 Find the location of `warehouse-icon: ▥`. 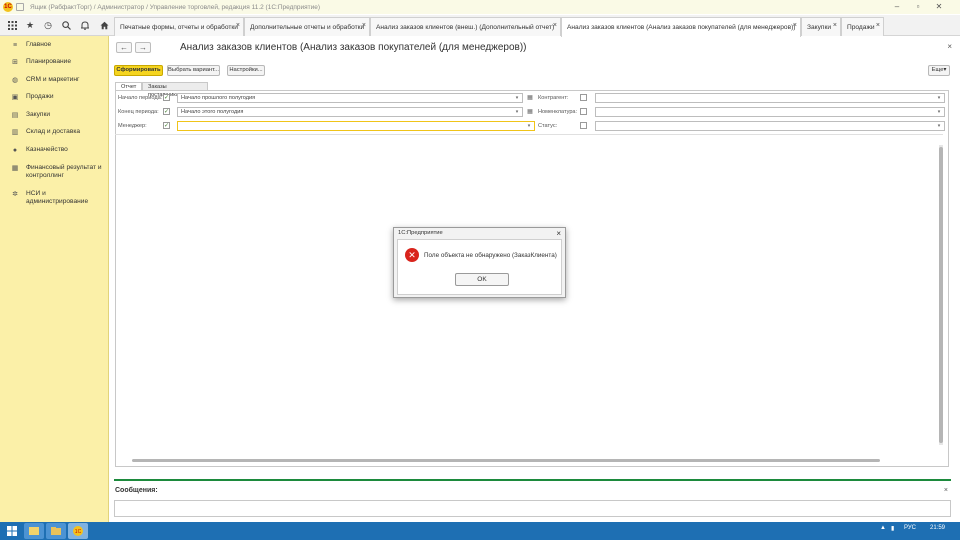

warehouse-icon: ▥ is located at coordinates (15, 132).